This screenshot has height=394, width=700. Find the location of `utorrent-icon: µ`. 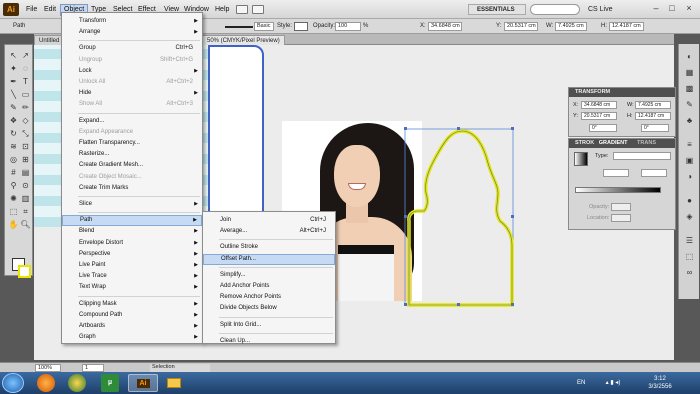

utorrent-icon: µ is located at coordinates (110, 383).